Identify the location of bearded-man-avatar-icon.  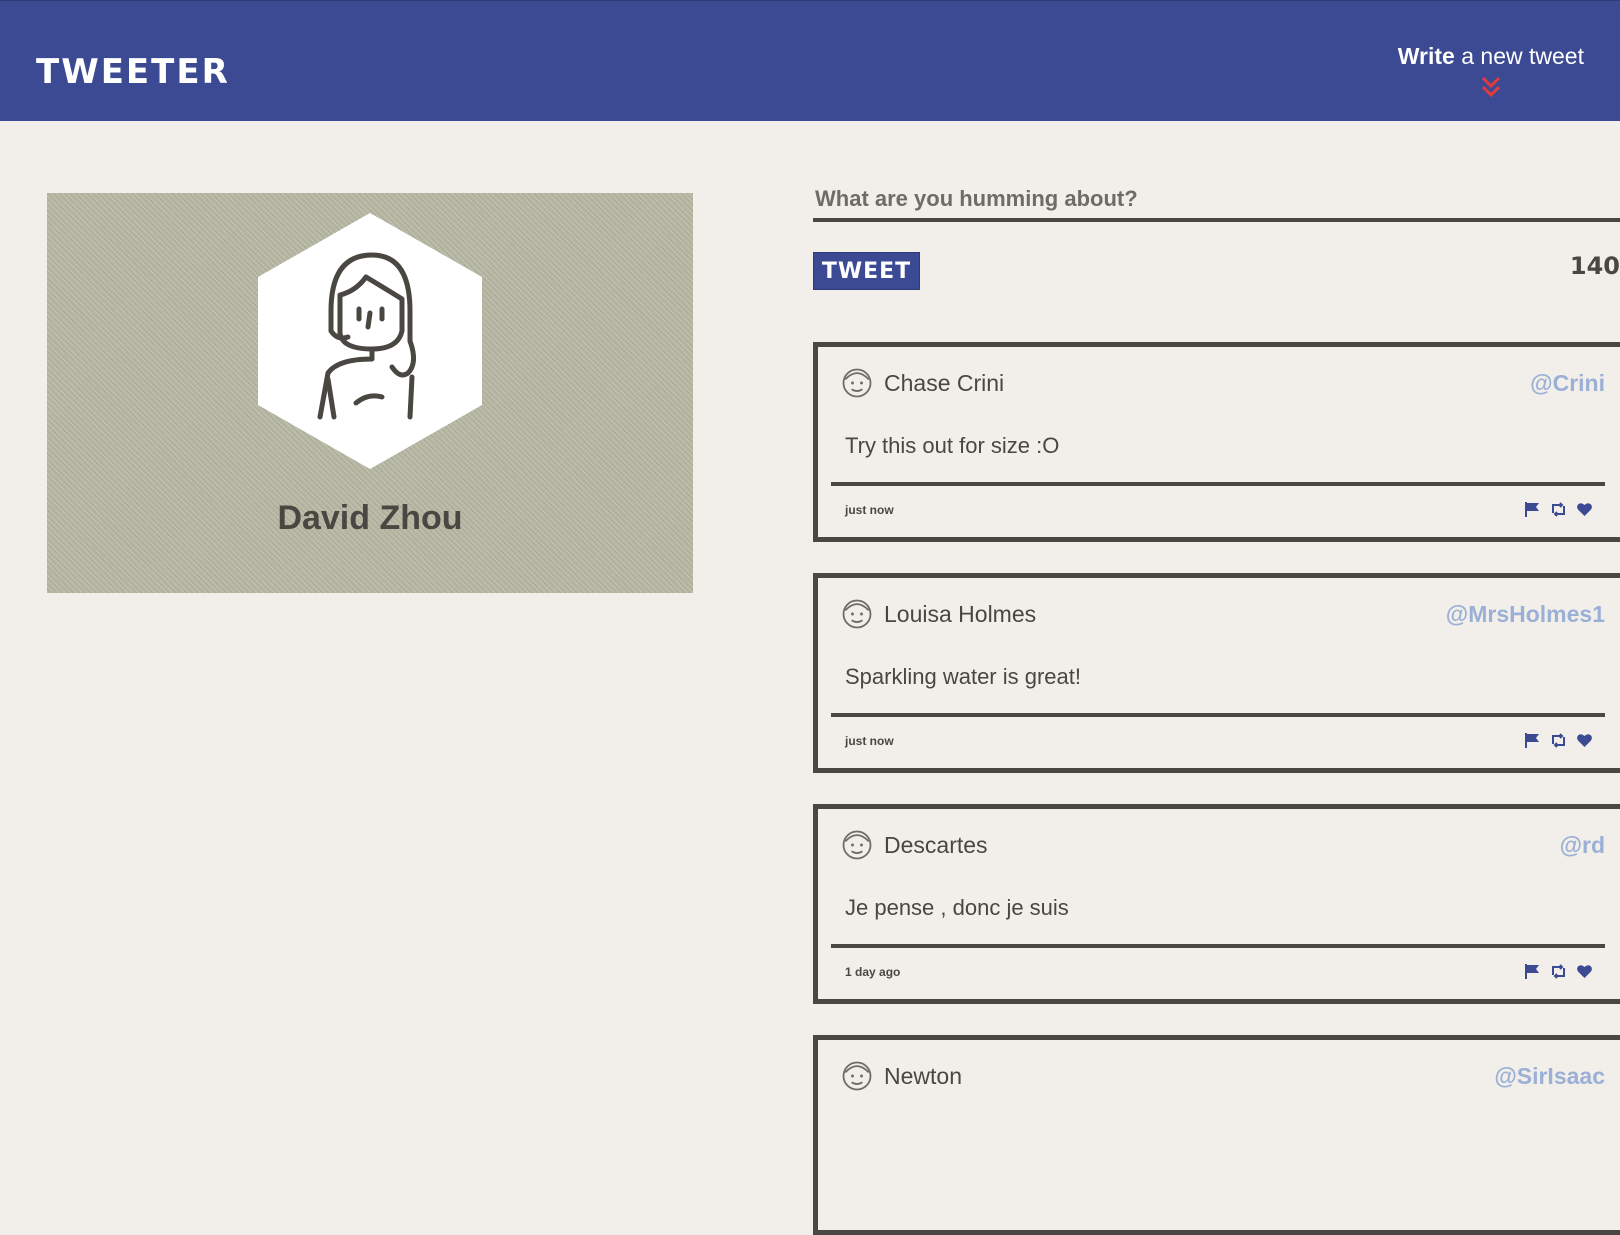
(857, 383).